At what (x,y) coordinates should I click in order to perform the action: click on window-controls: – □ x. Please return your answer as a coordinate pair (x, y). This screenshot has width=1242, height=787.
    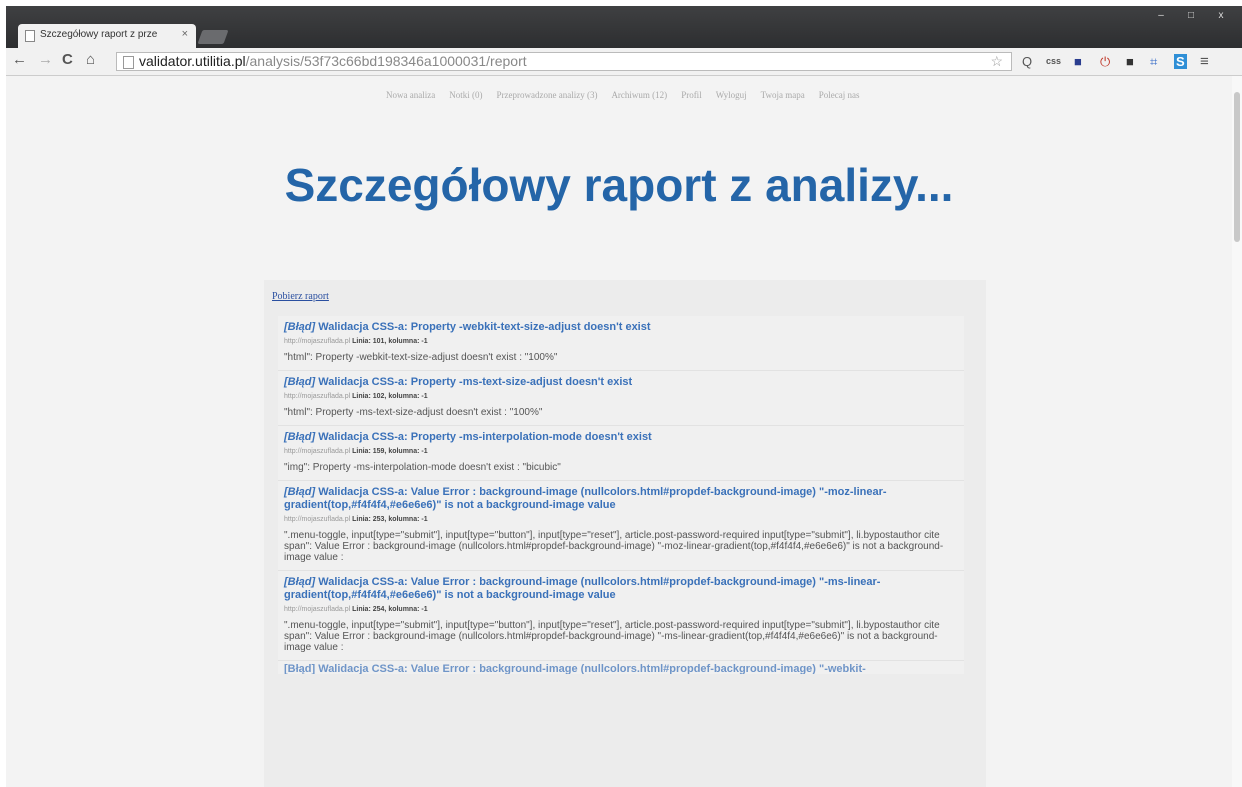
    Looking at the image, I should click on (1191, 16).